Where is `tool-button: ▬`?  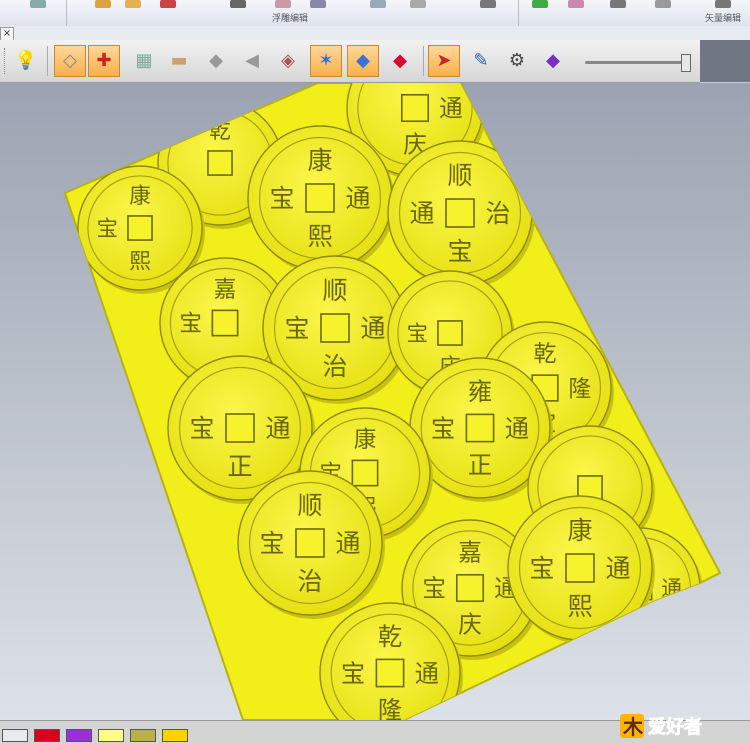 tool-button: ▬ is located at coordinates (179, 61).